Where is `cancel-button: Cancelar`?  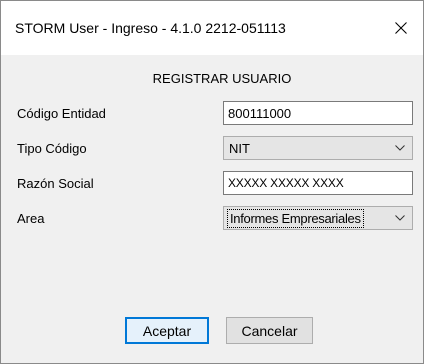 cancel-button: Cancelar is located at coordinates (269, 330).